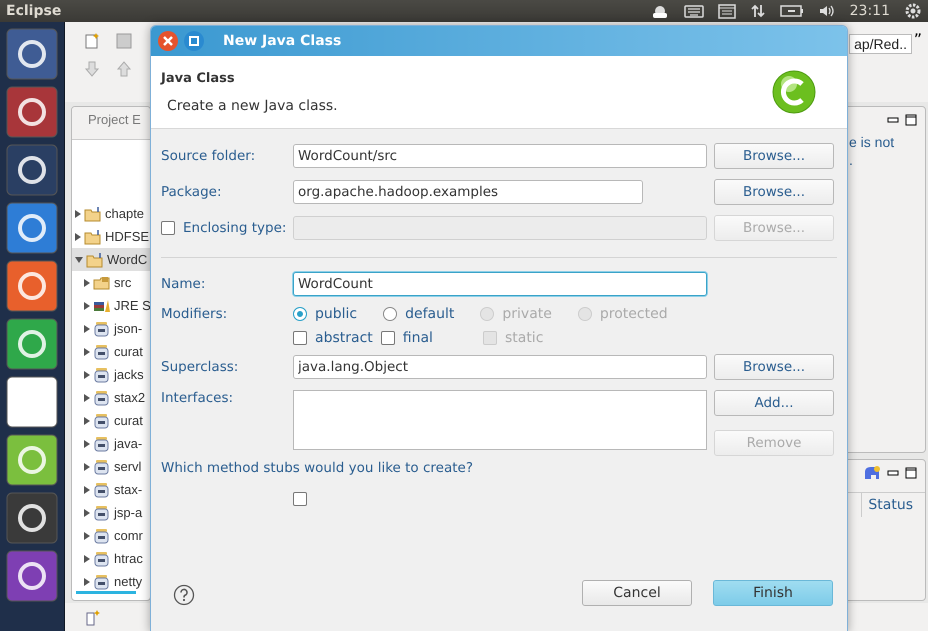 The height and width of the screenshot is (631, 928). I want to click on text-field: java.lang.Object, so click(500, 367).